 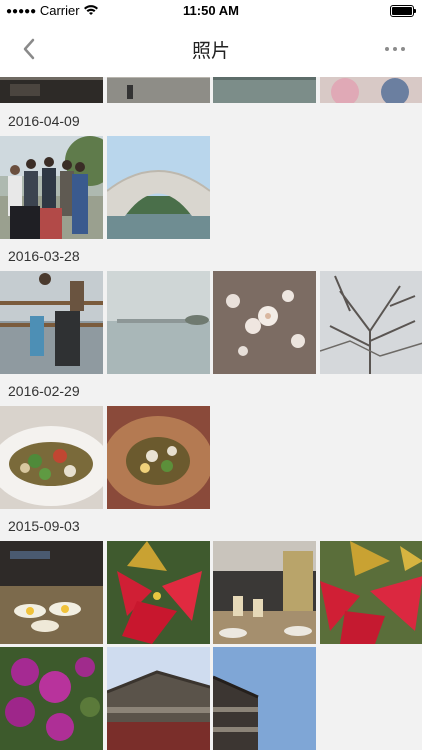 I want to click on section-date: 2016-02-29, so click(x=44, y=391).